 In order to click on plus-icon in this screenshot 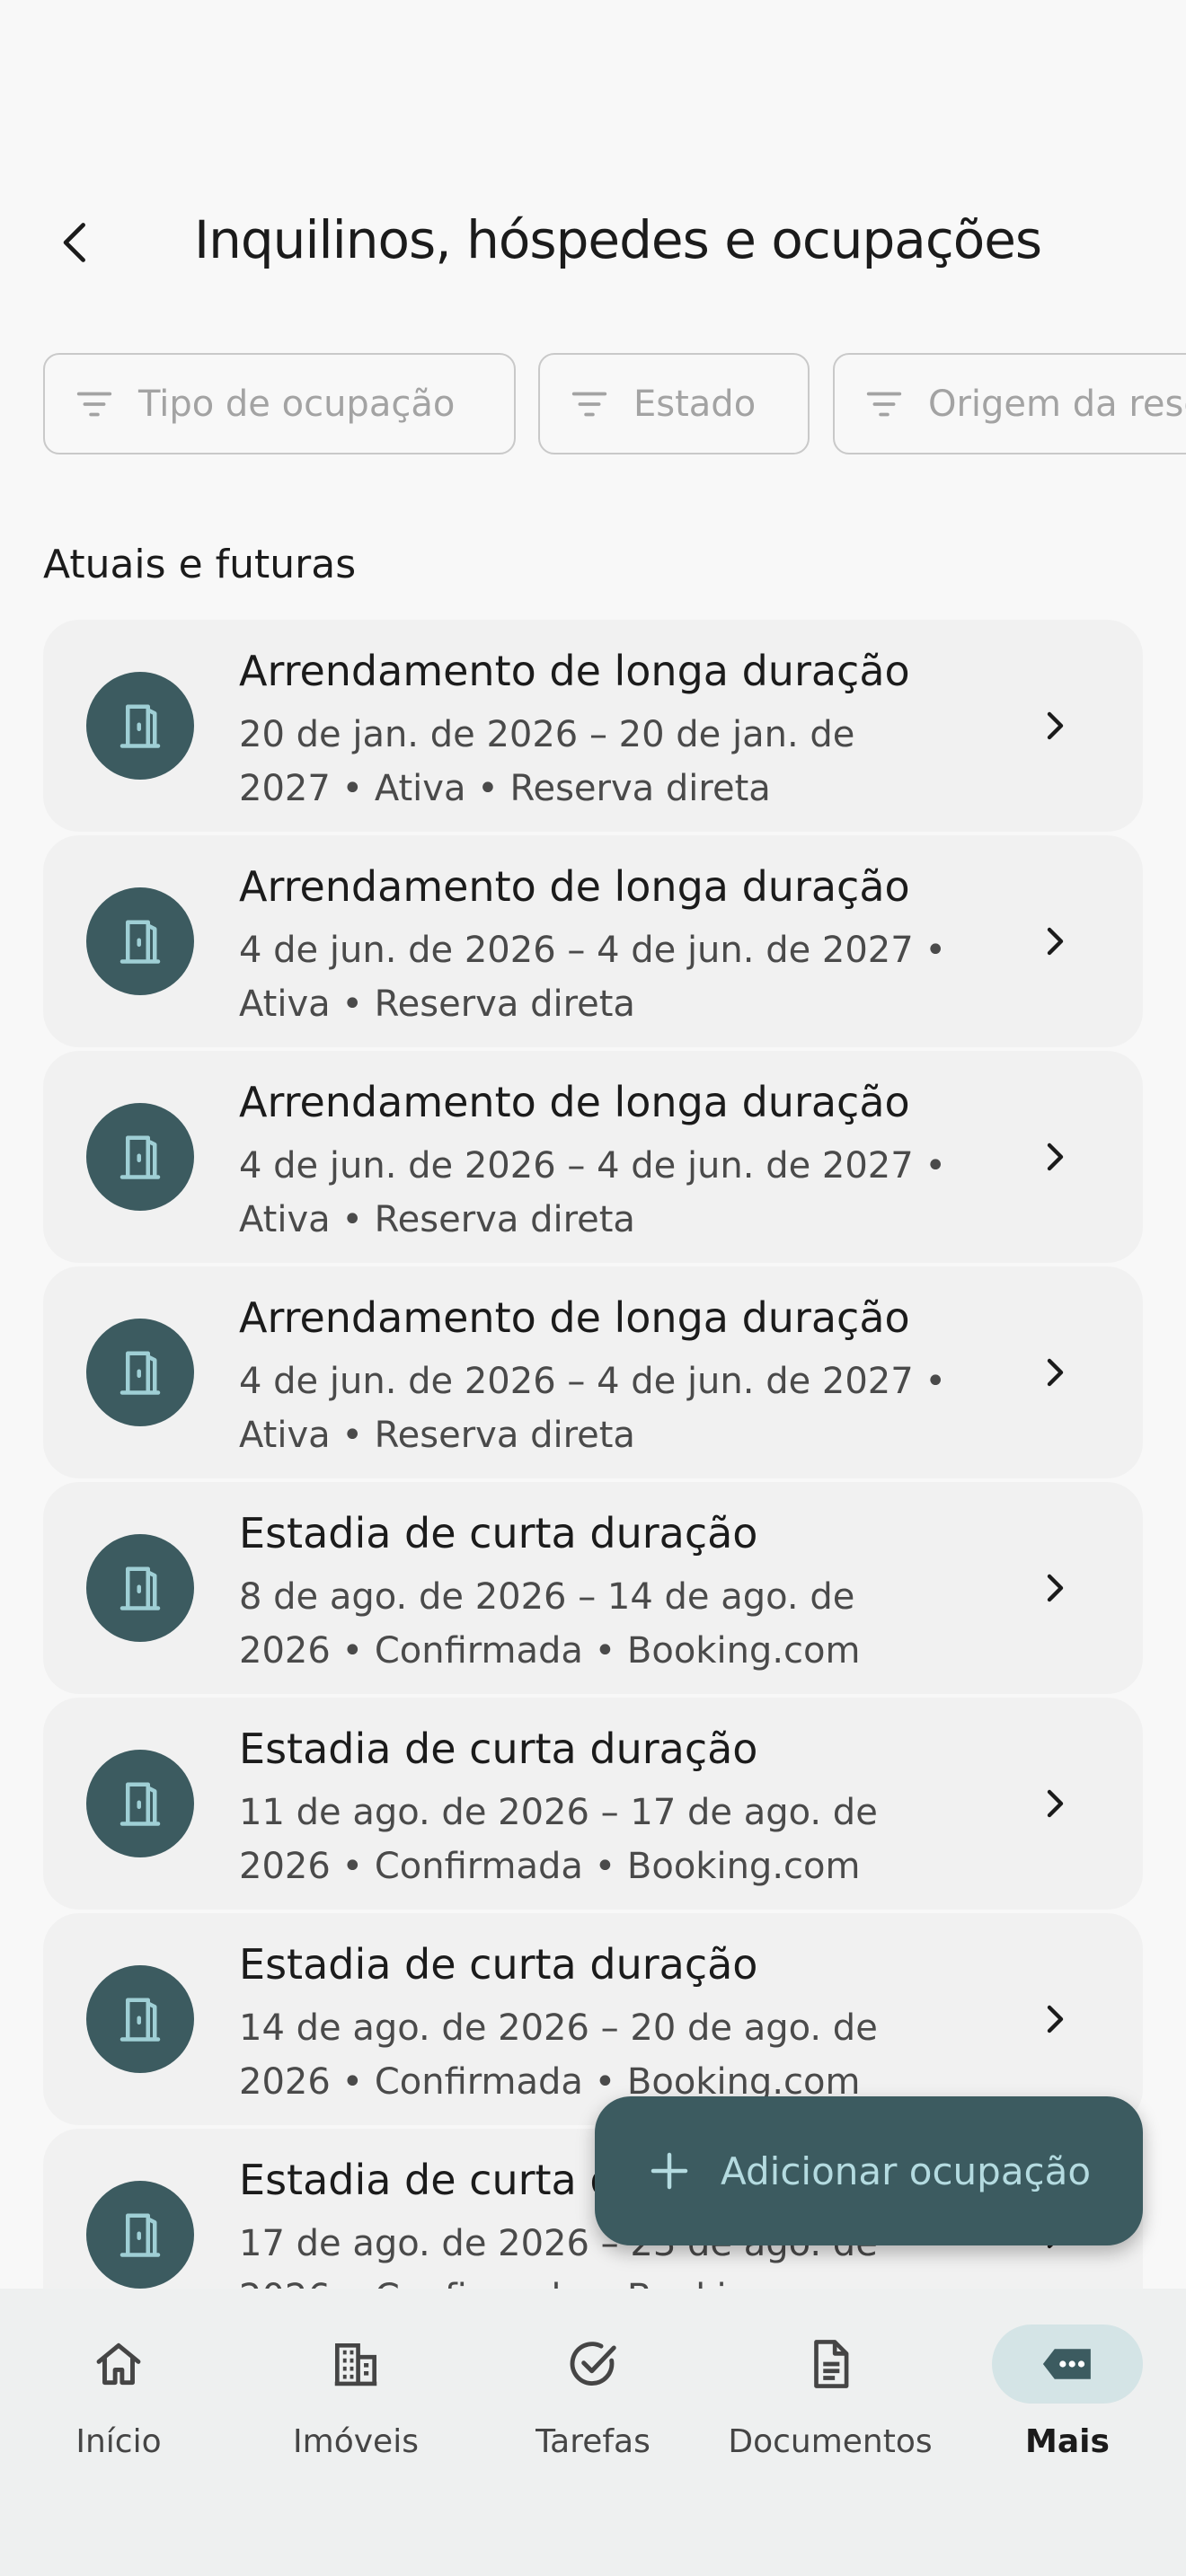, I will do `click(669, 2171)`.